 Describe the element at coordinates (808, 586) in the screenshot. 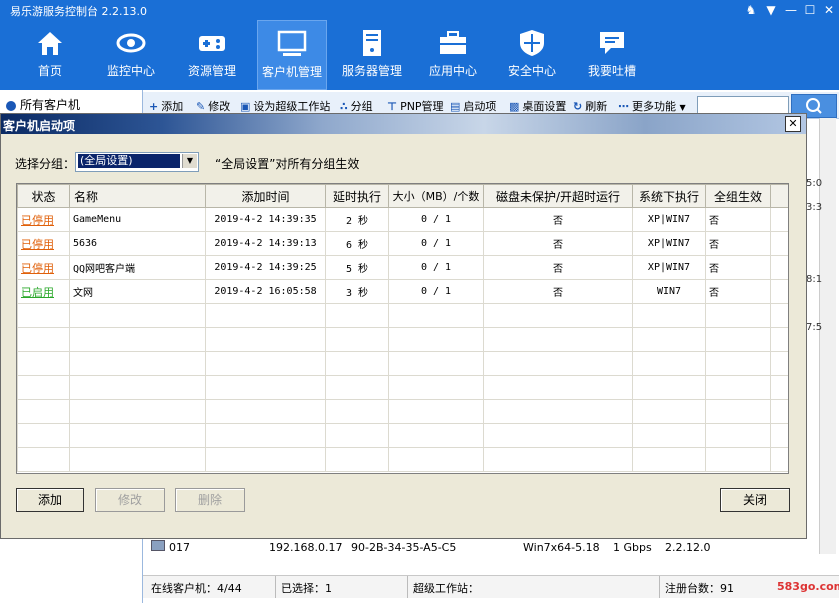

I see `watermark: 583go.com` at that location.